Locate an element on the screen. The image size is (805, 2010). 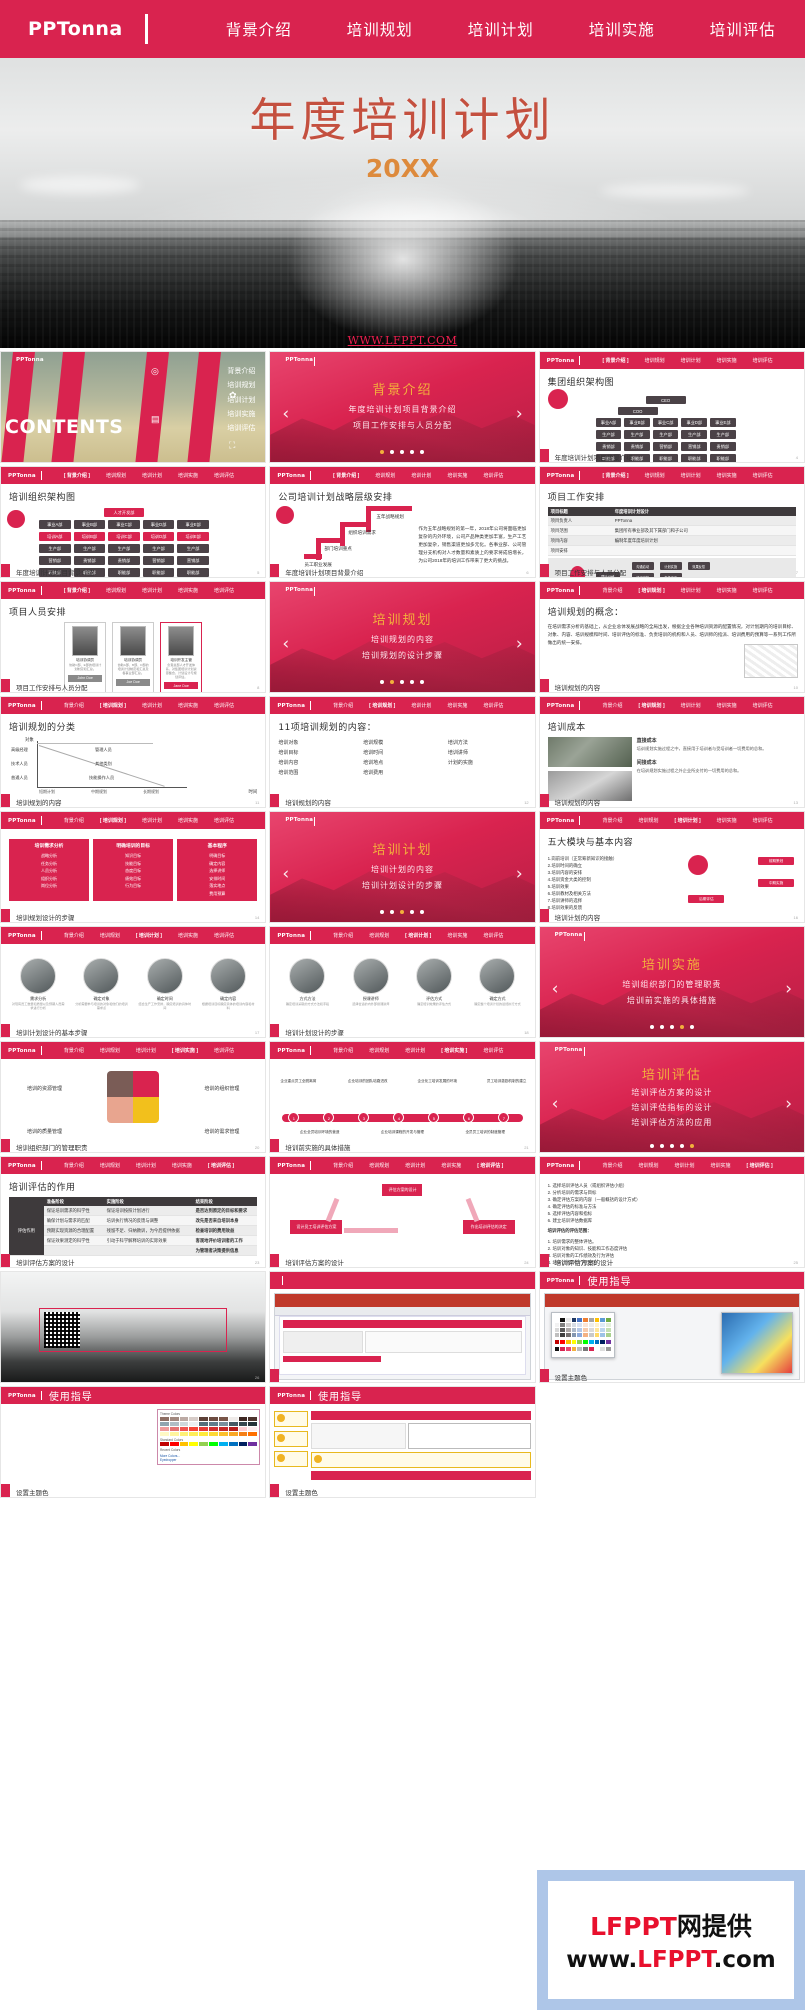
contents-item: 背景介绍 is located at coordinates (241, 372).